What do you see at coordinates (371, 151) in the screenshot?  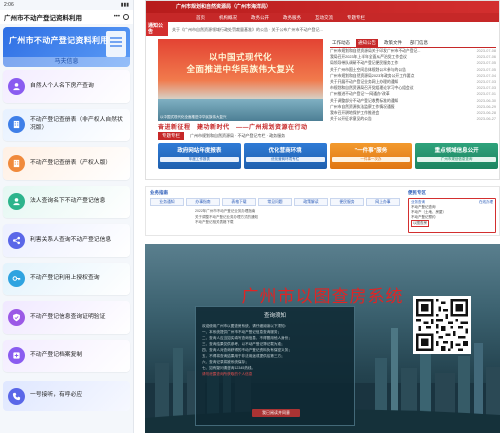 I see `service-title: "一件事"服务` at bounding box center [371, 151].